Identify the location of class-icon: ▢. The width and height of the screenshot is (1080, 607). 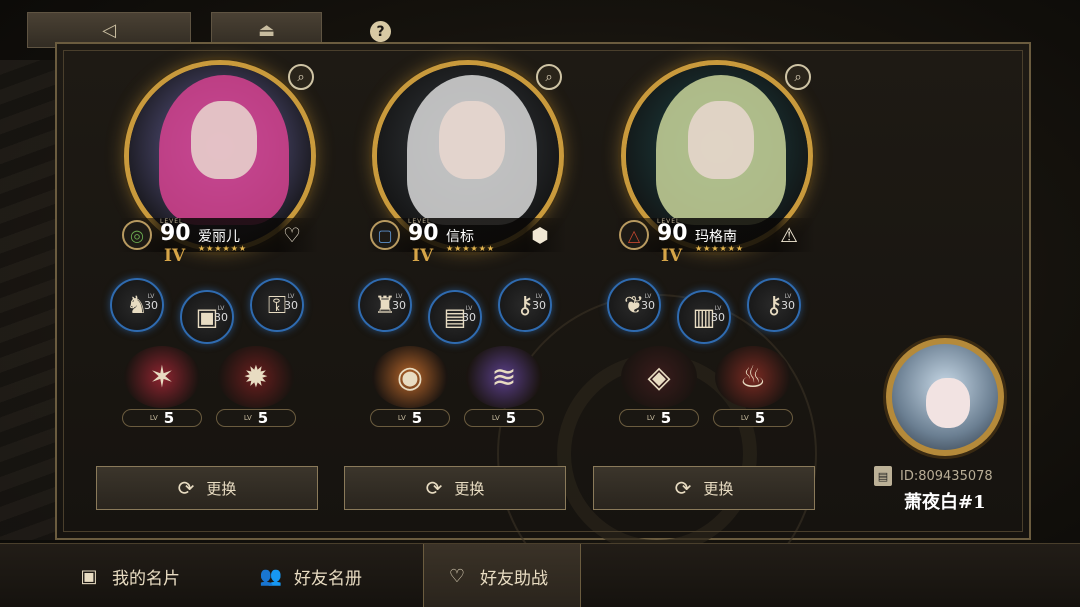
(385, 235).